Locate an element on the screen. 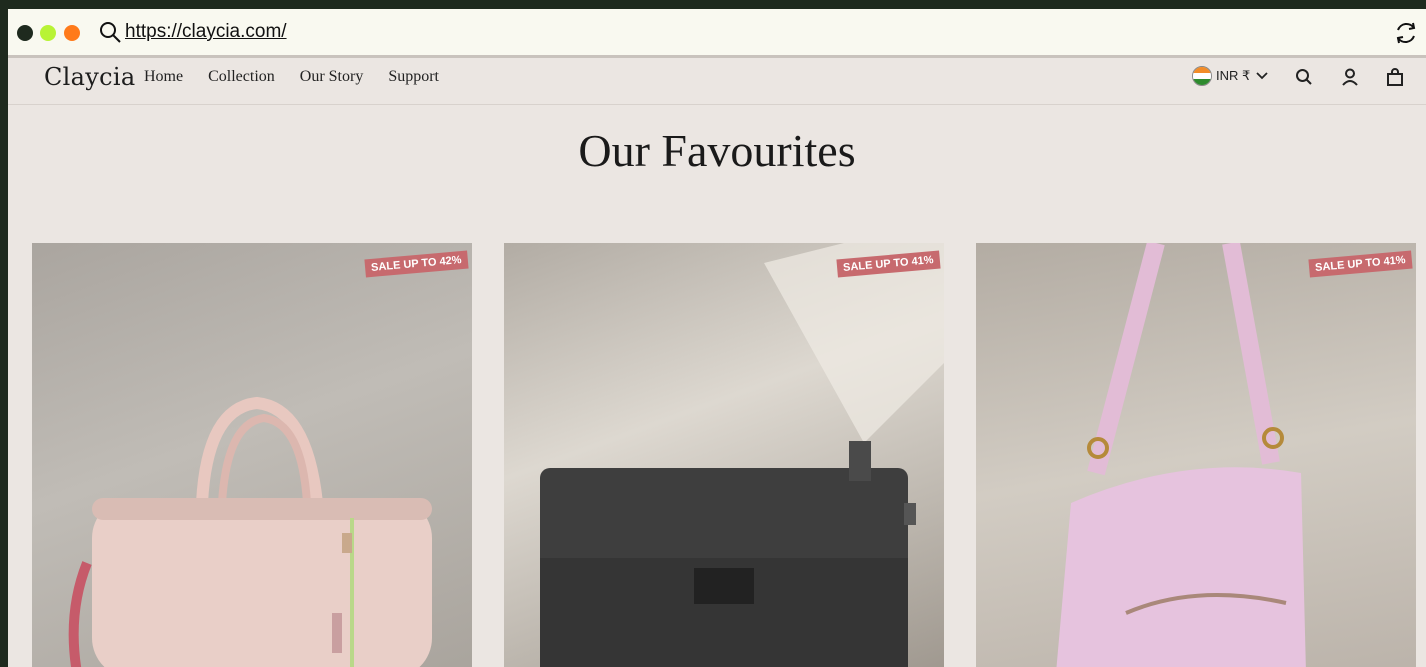 Image resolution: width=1426 pixels, height=667 pixels. currency-selector: INR ₹ is located at coordinates (1231, 76).